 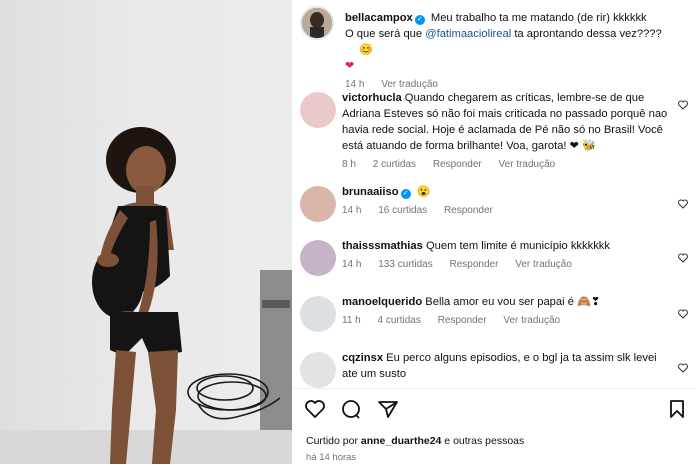 What do you see at coordinates (331, 457) in the screenshot?
I see `post-age: há 14 horas` at bounding box center [331, 457].